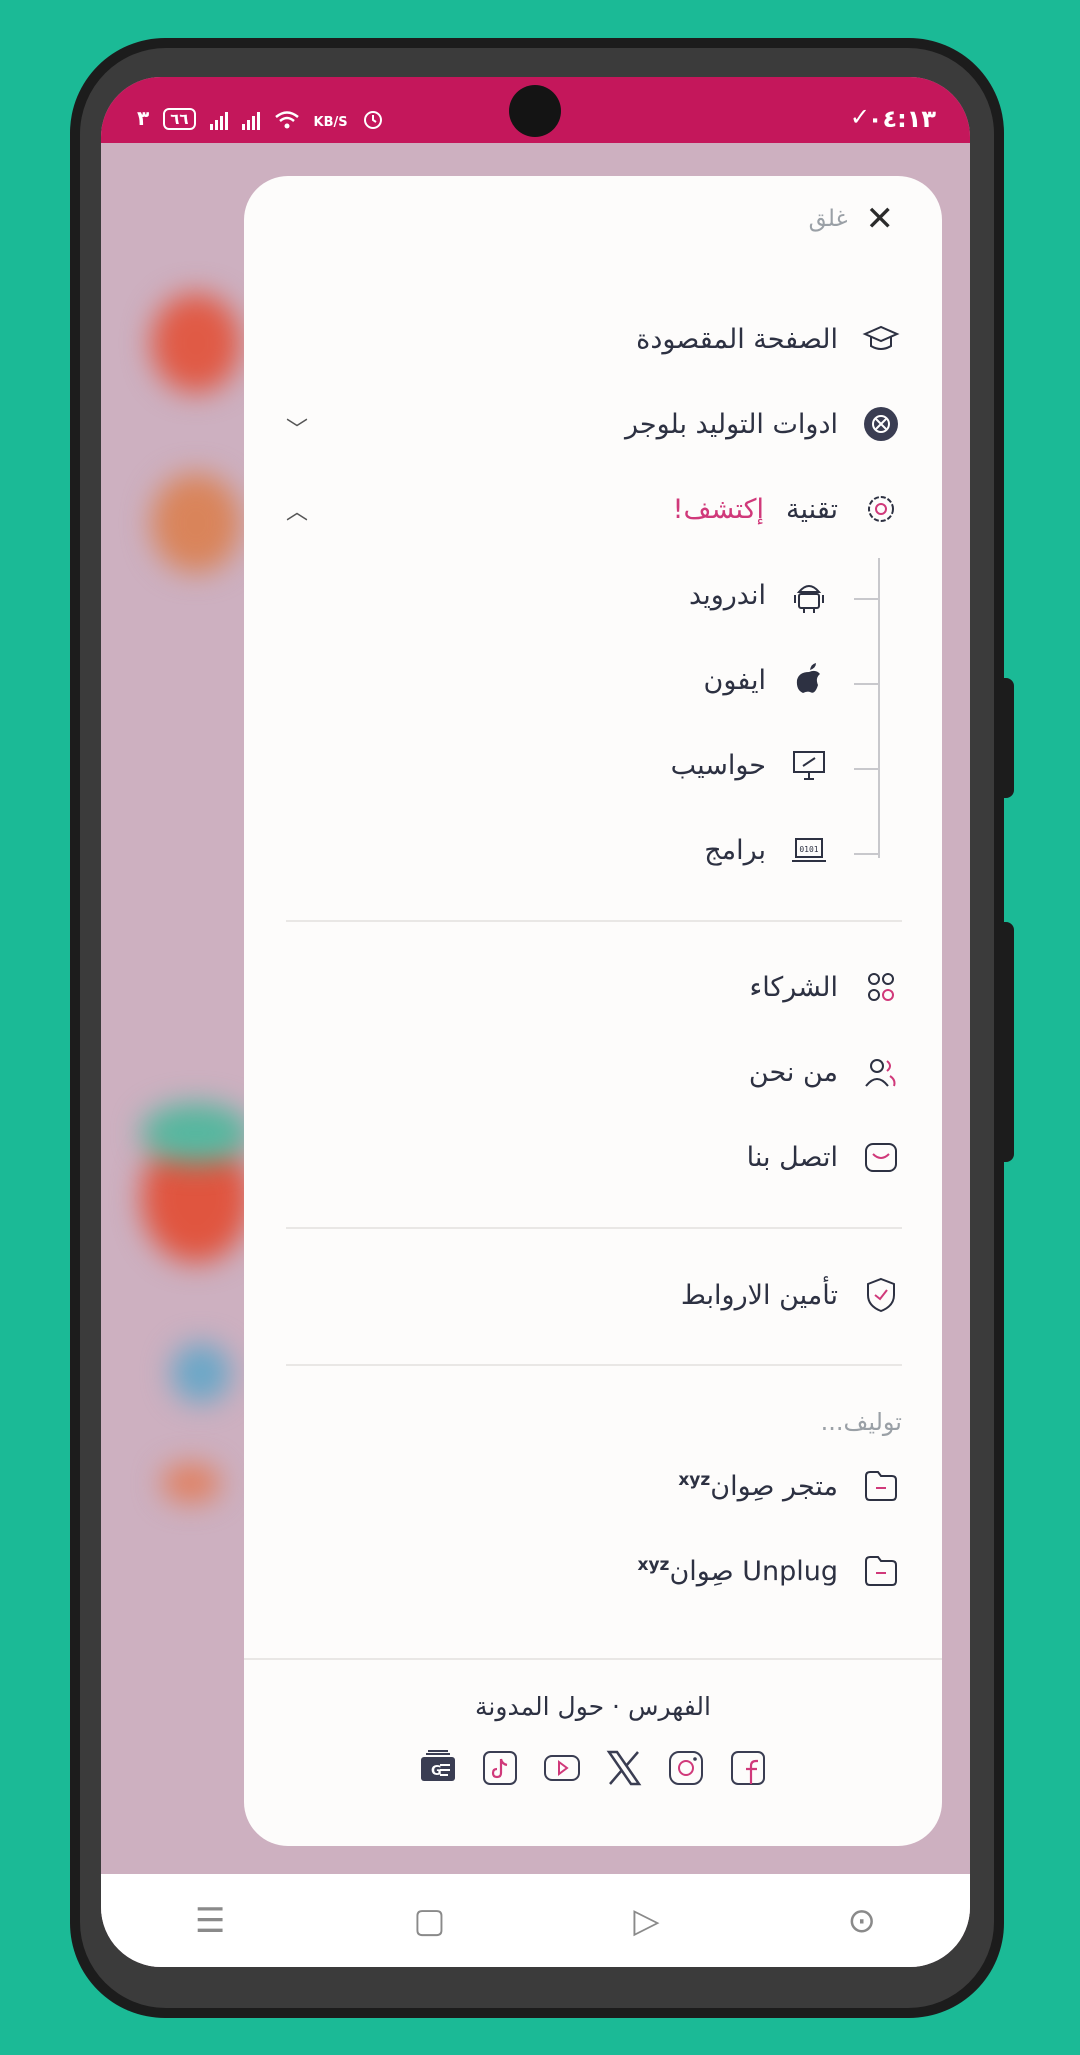 The height and width of the screenshot is (2055, 1080). What do you see at coordinates (879, 708) in the screenshot?
I see `submenu-tree-line` at bounding box center [879, 708].